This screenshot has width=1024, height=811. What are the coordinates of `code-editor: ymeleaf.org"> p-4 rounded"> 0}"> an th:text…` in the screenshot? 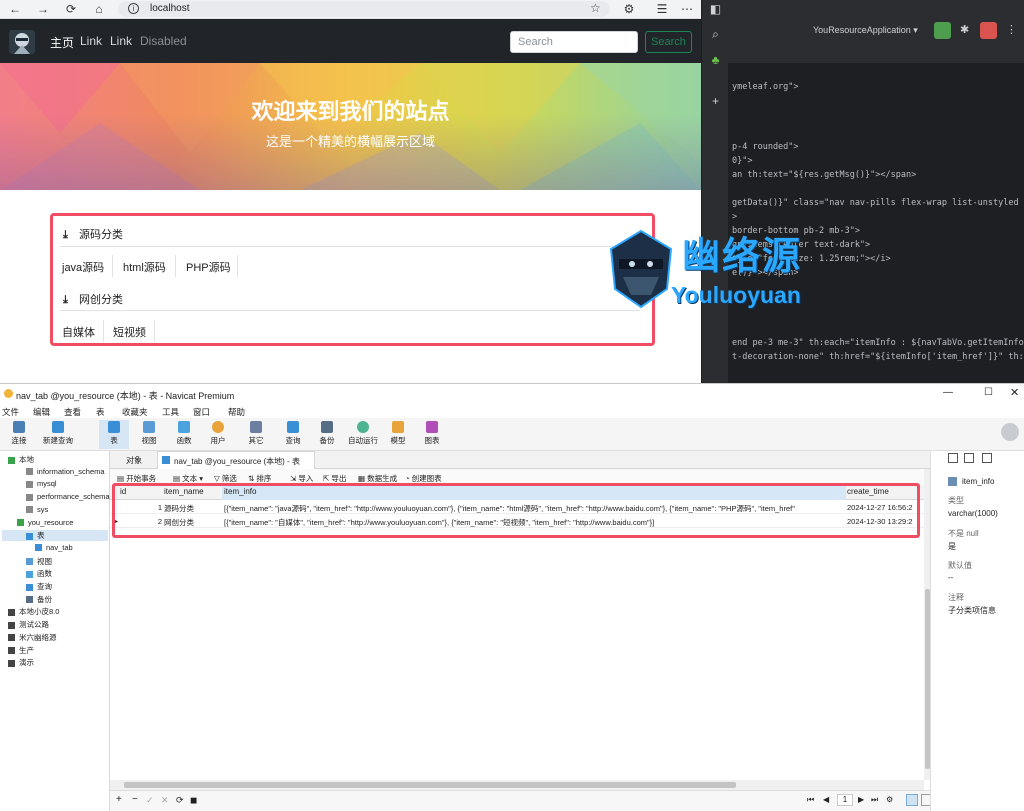 It's located at (876, 223).